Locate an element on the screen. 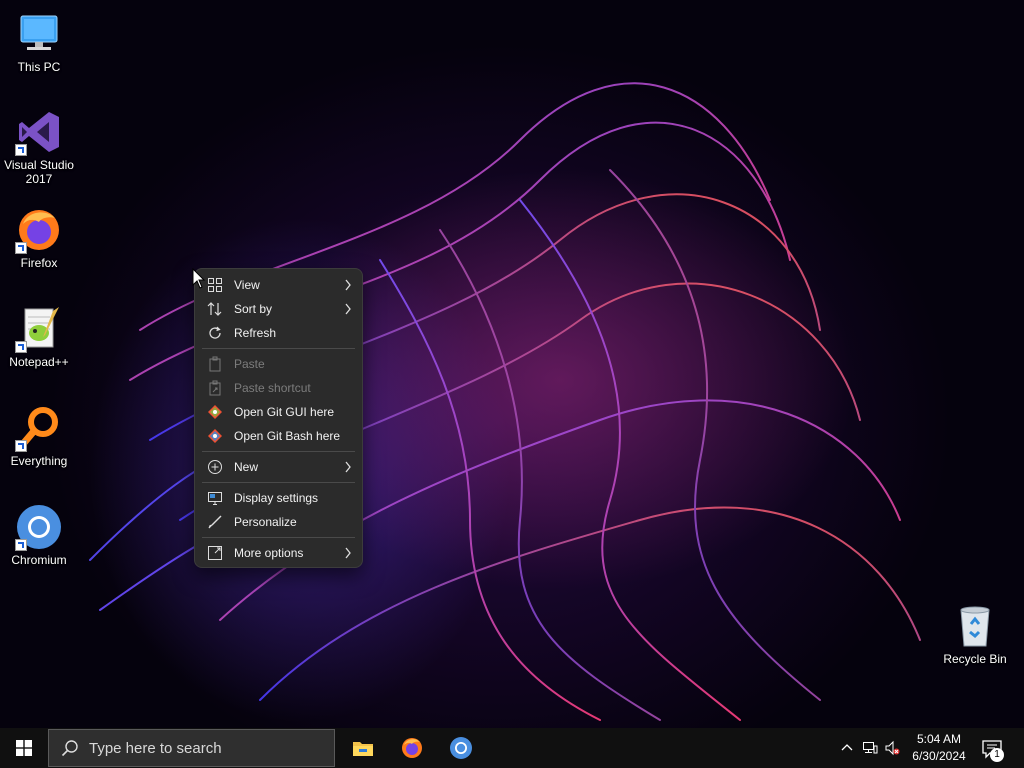 The image size is (1024, 768). menu-item-new: New is located at coordinates (278, 467).